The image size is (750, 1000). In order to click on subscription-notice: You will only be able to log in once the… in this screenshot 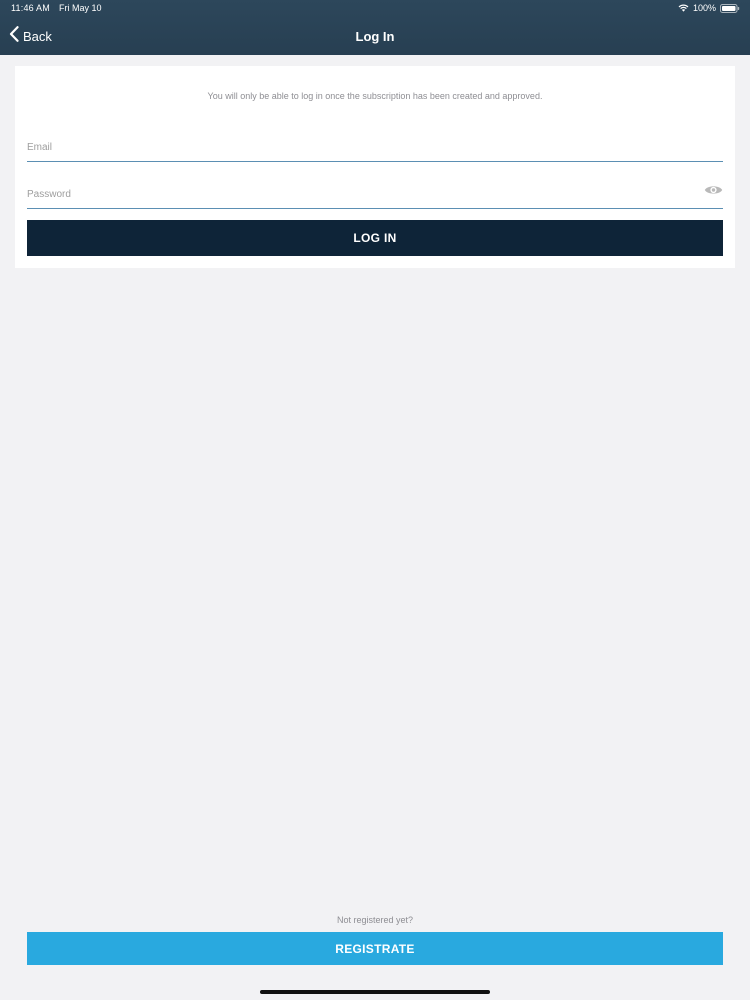, I will do `click(375, 96)`.